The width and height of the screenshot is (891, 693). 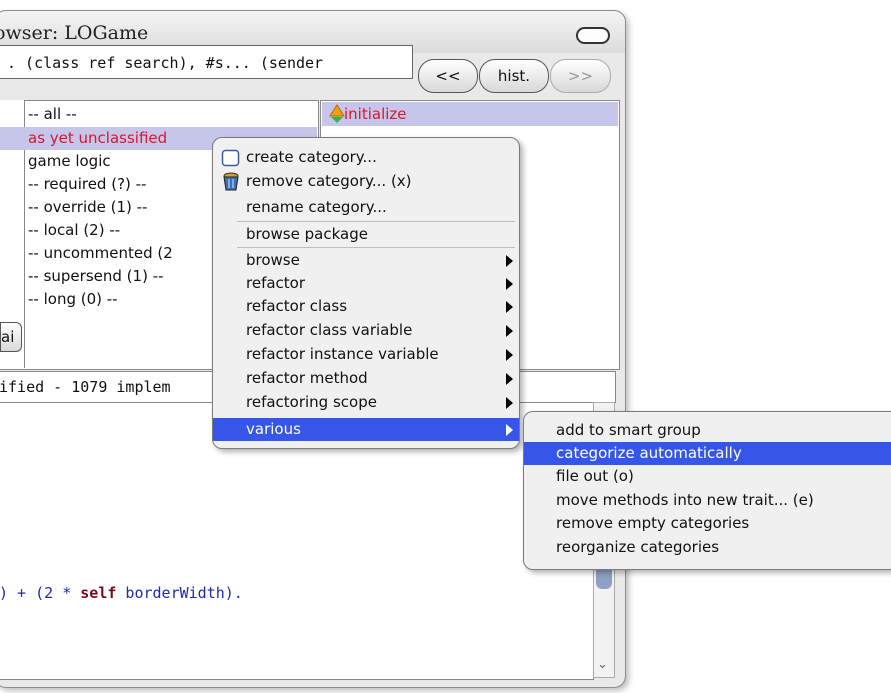 I want to click on submenu-item-label: categorize automatically, so click(x=649, y=453).